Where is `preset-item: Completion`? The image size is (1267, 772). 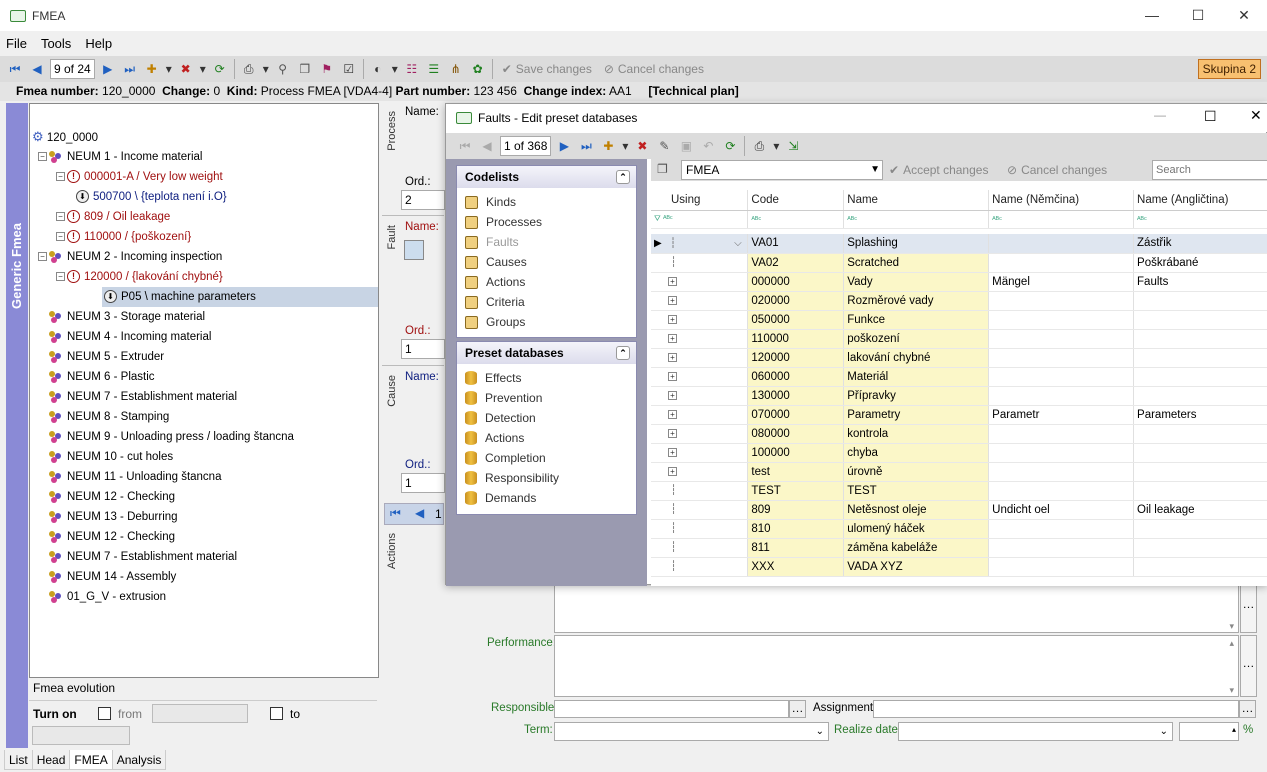 preset-item: Completion is located at coordinates (546, 458).